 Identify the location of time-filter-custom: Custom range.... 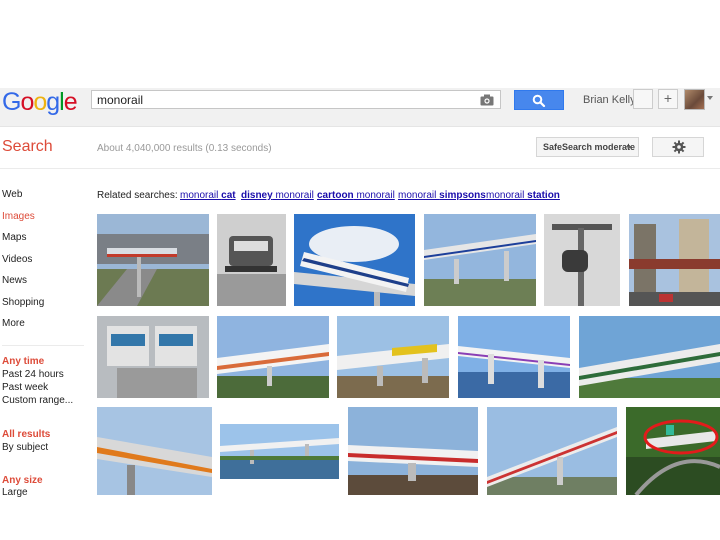
(37, 400).